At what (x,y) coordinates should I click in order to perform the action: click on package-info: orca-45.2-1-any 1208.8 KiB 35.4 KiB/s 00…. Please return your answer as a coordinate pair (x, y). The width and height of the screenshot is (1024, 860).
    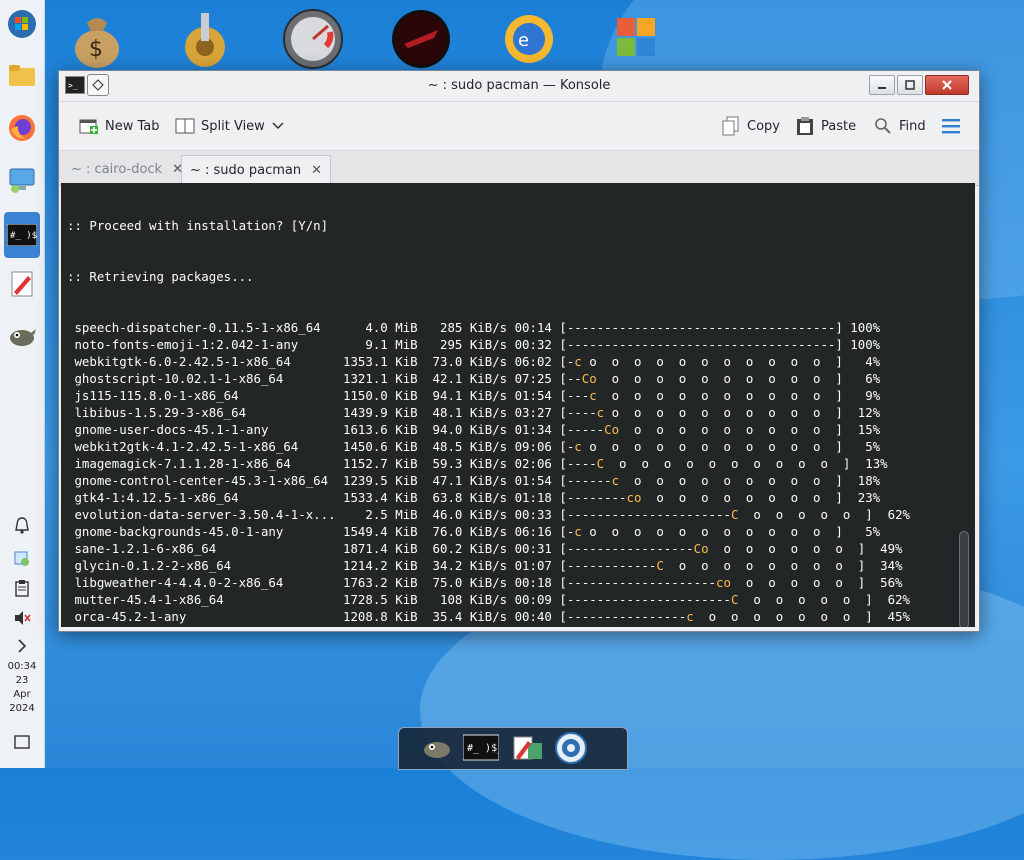
    Looking at the image, I should click on (313, 616).